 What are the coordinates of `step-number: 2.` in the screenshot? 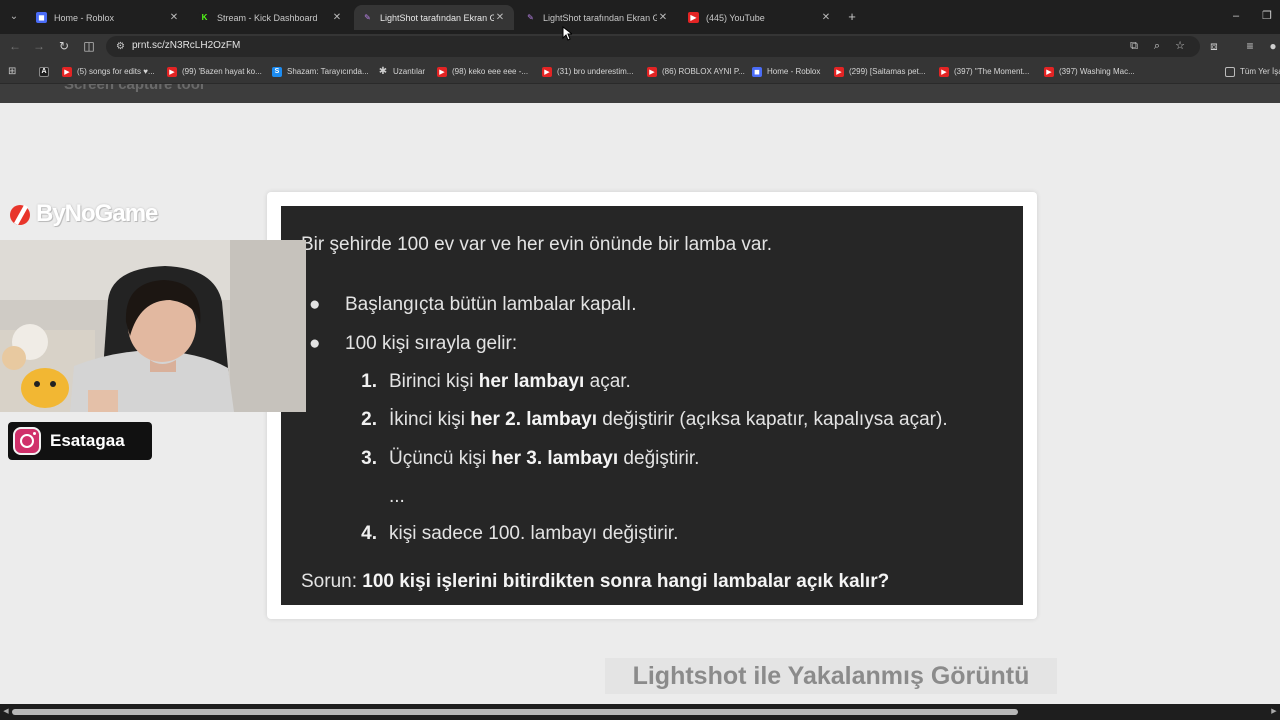 It's located at (369, 419).